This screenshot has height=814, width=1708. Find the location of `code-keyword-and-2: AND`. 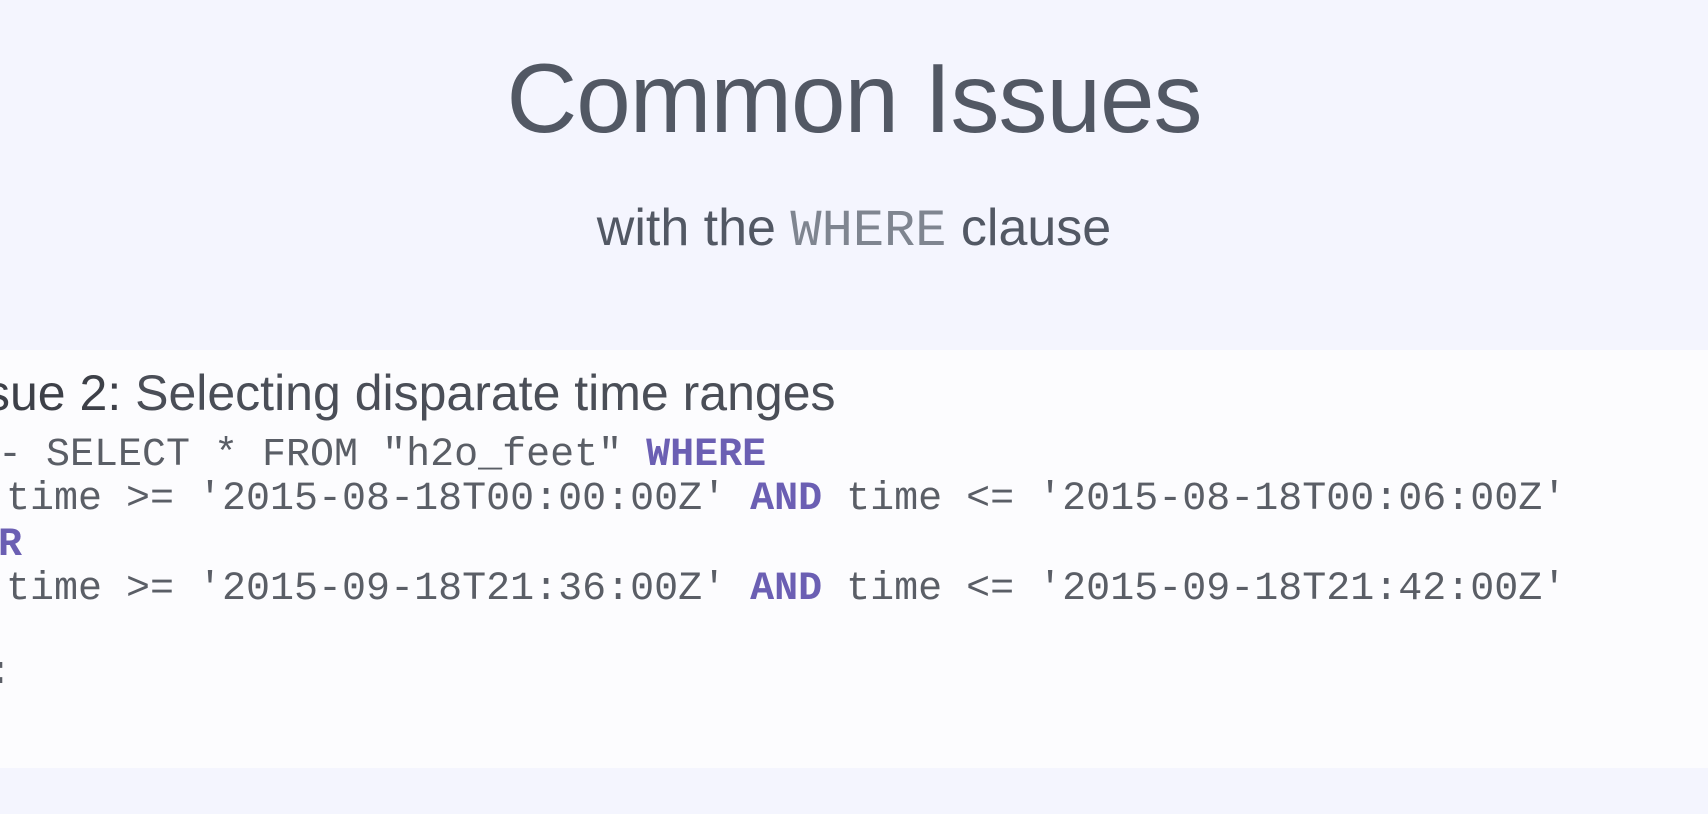

code-keyword-and-2: AND is located at coordinates (786, 589).